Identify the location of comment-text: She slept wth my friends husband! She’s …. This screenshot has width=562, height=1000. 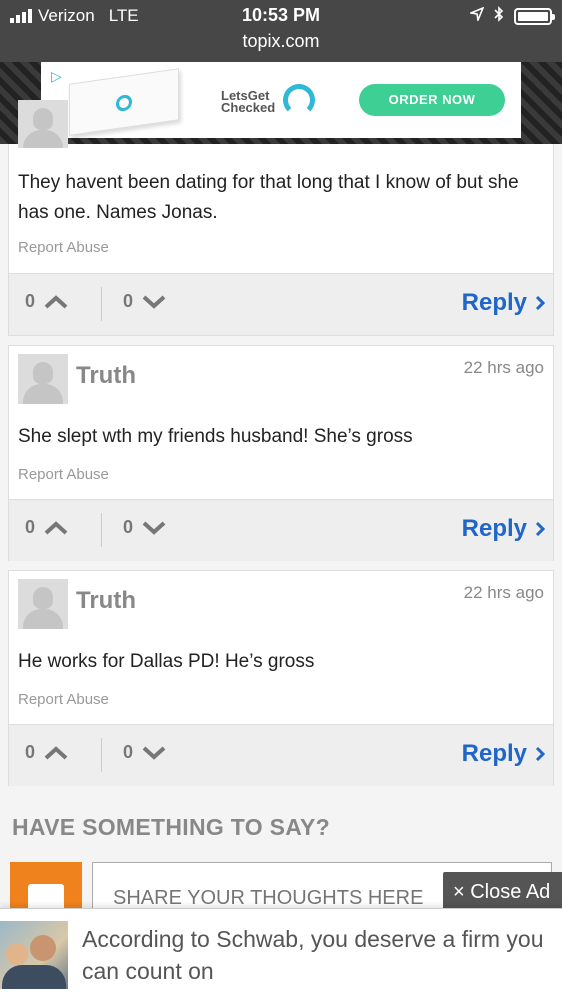
(215, 436).